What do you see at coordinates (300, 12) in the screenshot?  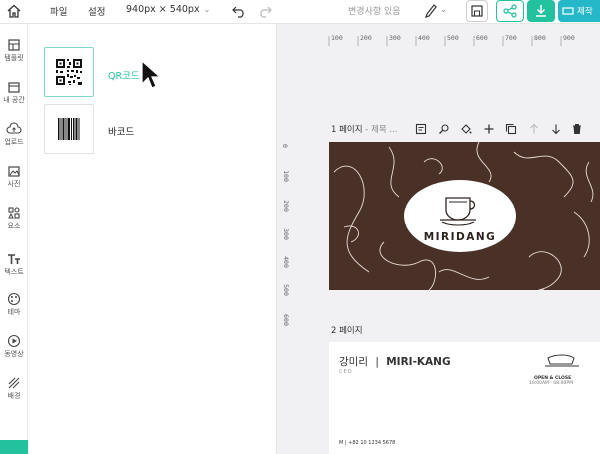 I see `top-bar: 파일 설정 940px × 540px ⌄ 변경사항 있음 ⌄ 제작` at bounding box center [300, 12].